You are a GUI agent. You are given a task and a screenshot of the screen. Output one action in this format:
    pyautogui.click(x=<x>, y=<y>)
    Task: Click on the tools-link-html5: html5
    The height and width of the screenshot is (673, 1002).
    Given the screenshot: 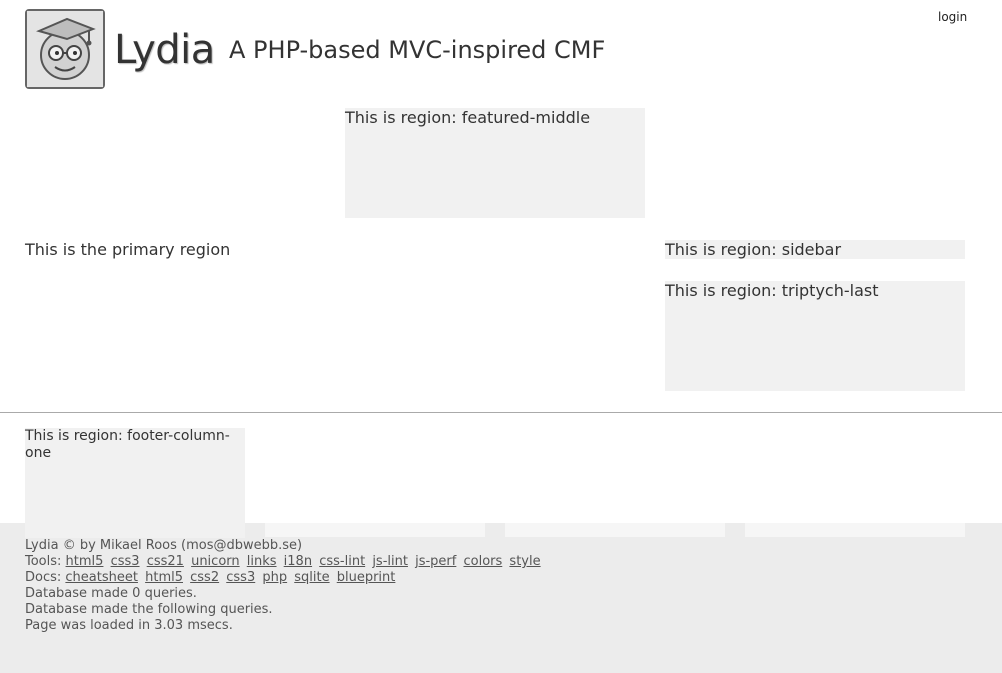 What is the action you would take?
    pyautogui.click(x=85, y=561)
    